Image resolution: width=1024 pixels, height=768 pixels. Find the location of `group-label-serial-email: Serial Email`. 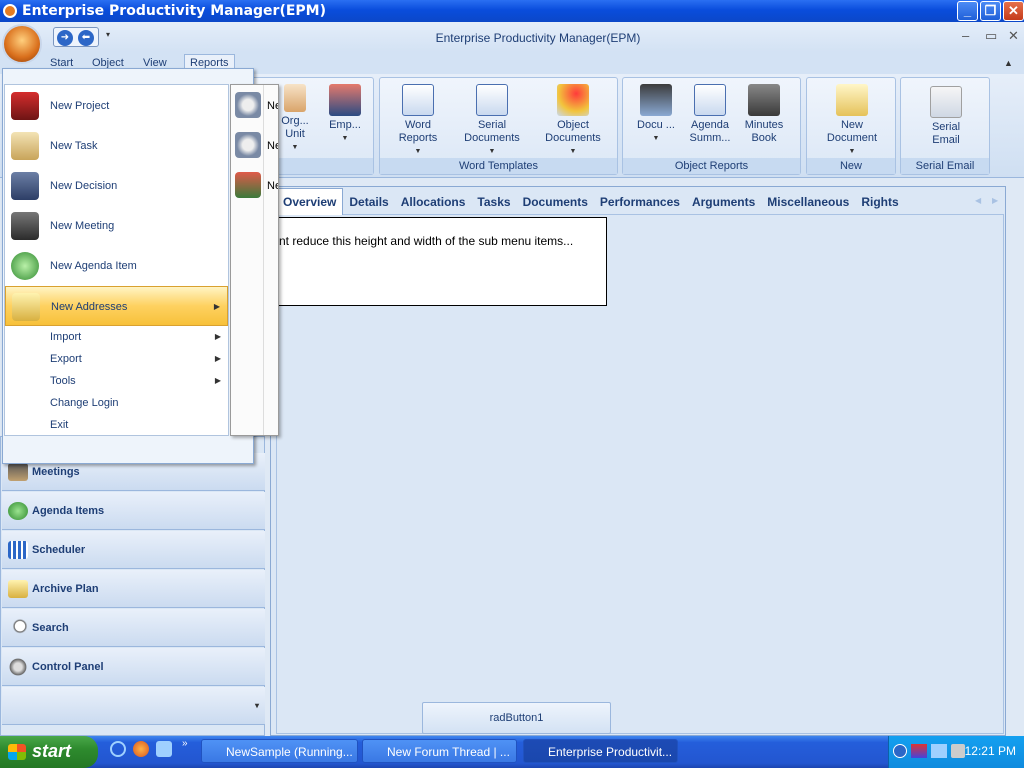

group-label-serial-email: Serial Email is located at coordinates (945, 166).